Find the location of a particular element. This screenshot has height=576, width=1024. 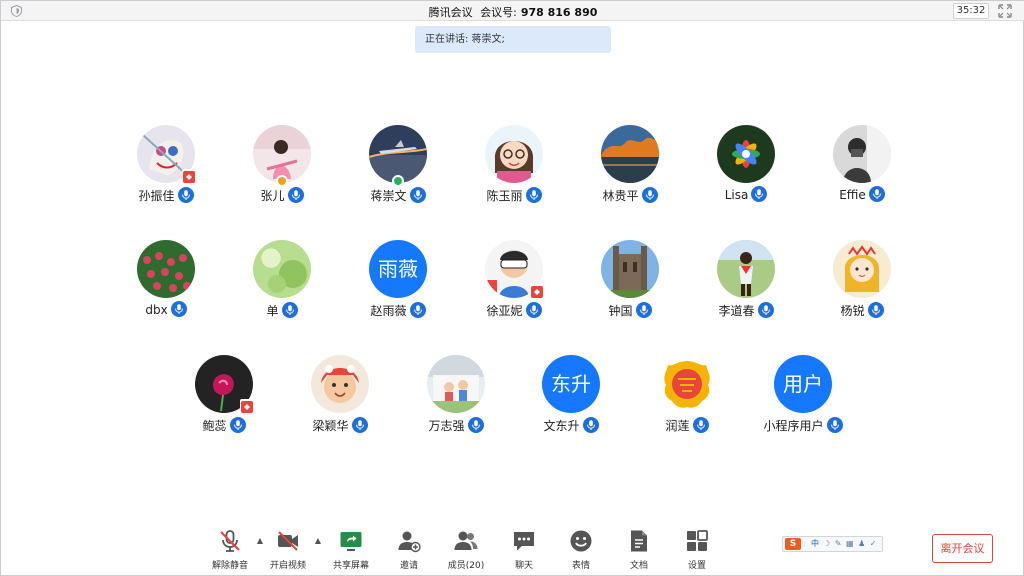

participant-tile: Effie is located at coordinates (862, 167).